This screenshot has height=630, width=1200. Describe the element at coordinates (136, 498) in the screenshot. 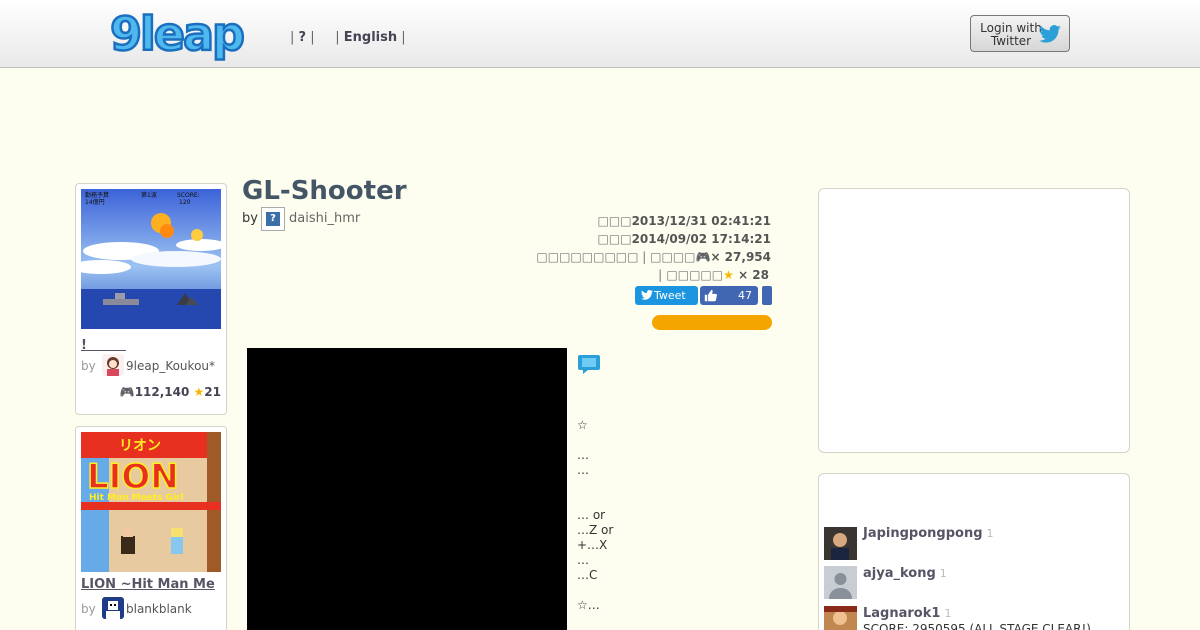

I see `thumb-text: Hit Man Meets Girl` at that location.